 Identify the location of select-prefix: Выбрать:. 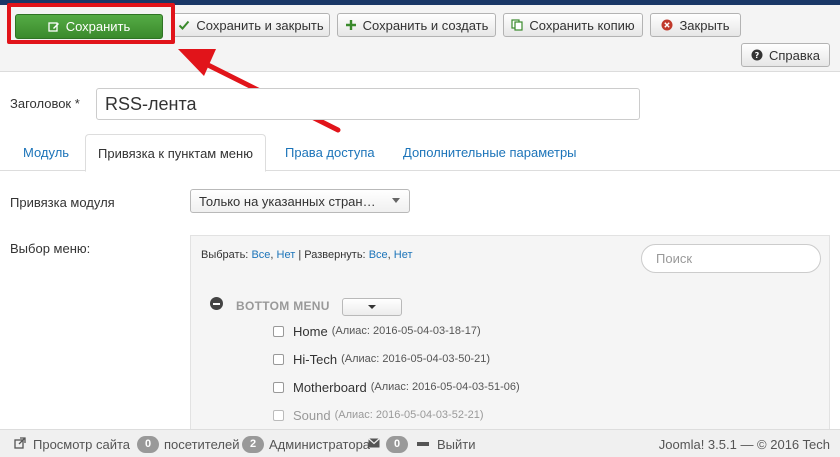
(225, 255).